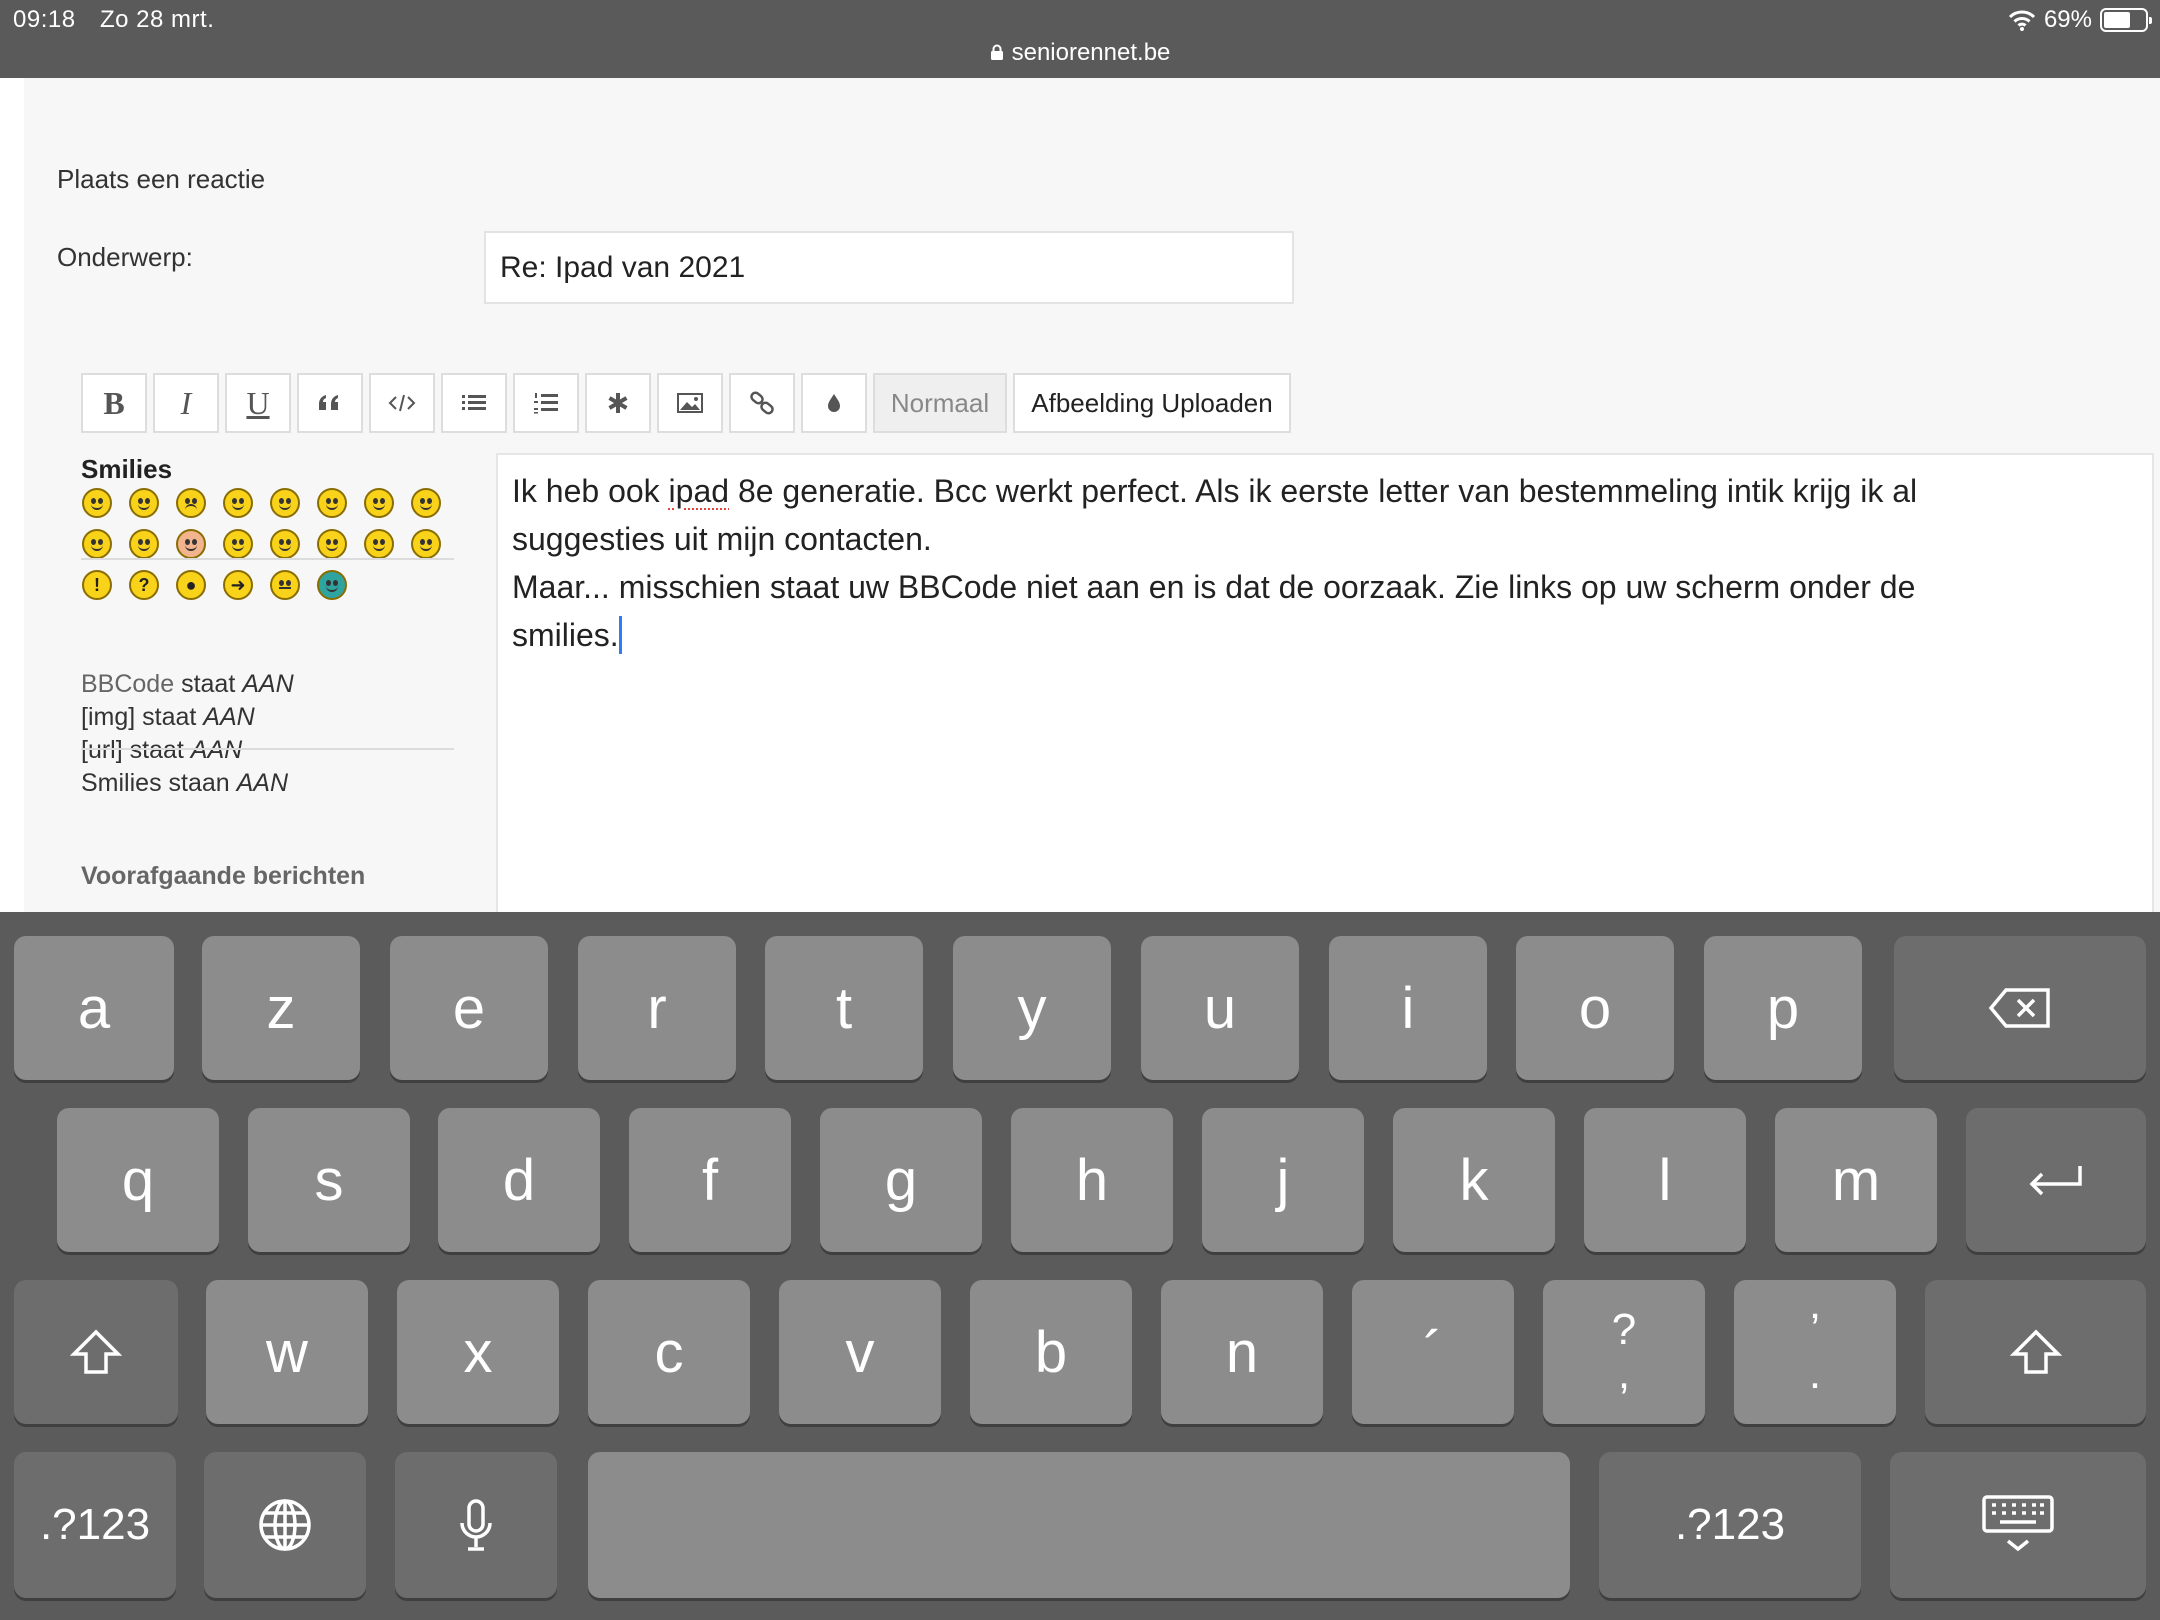 Image resolution: width=2160 pixels, height=1620 pixels. I want to click on key-question-comma: ?,, so click(1624, 1352).